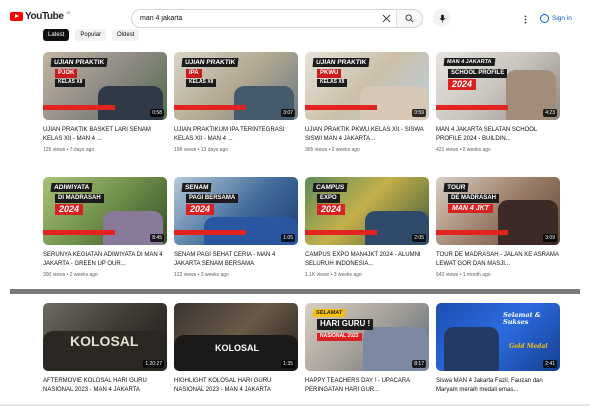 The height and width of the screenshot is (406, 590). Describe the element at coordinates (70, 275) in the screenshot. I see `video-meta: 300 views • 2 weeks ago` at that location.